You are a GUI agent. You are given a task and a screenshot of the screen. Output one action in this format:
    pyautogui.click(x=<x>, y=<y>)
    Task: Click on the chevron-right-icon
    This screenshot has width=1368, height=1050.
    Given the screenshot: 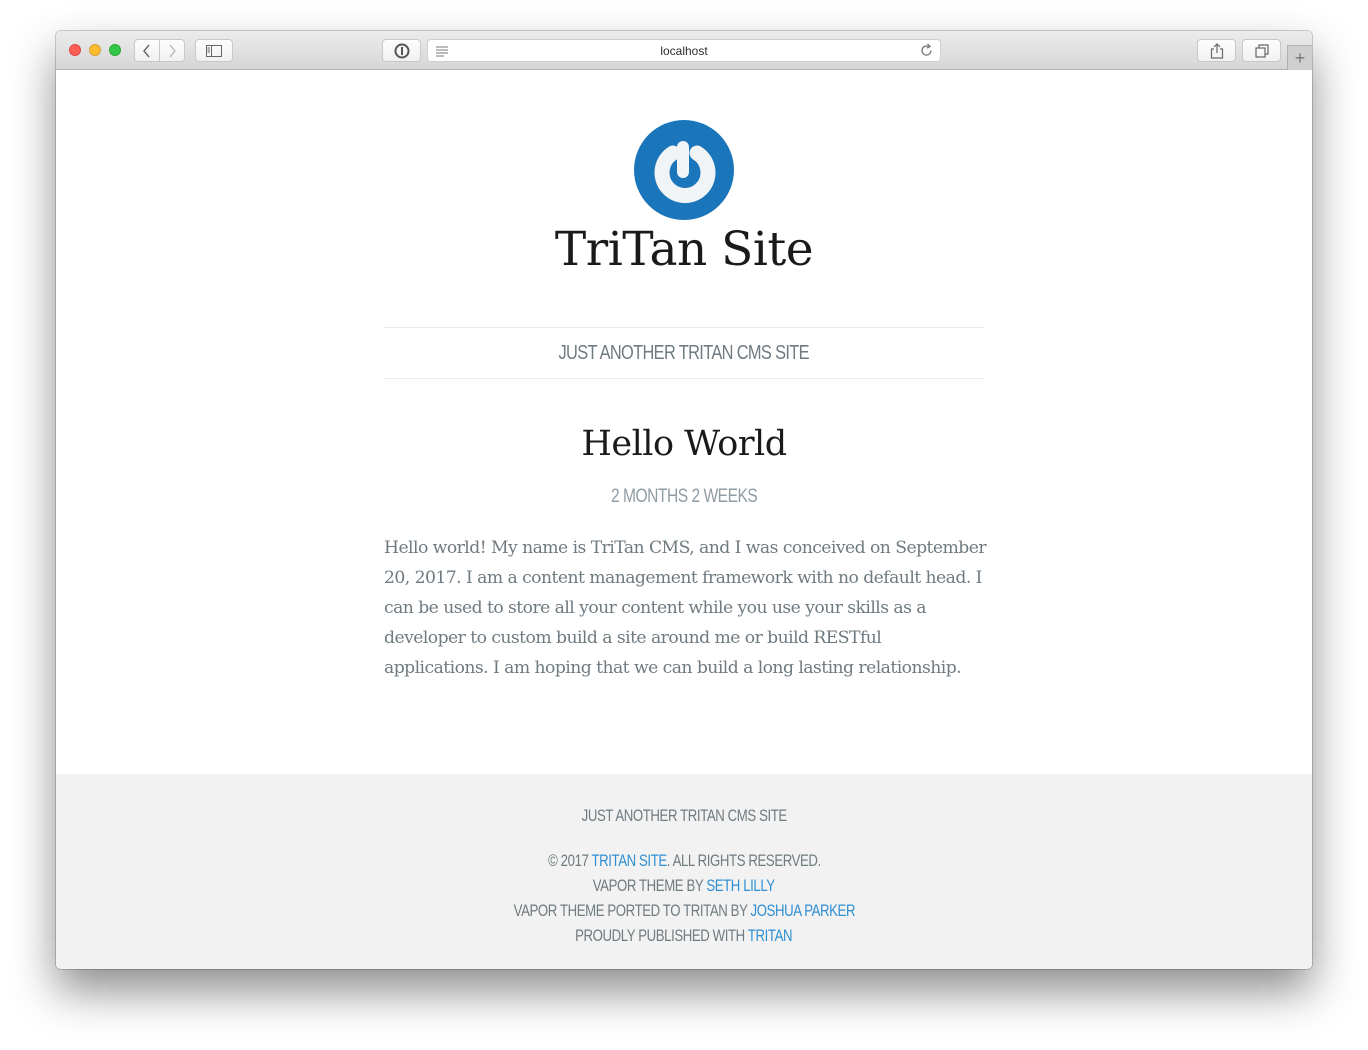 What is the action you would take?
    pyautogui.click(x=172, y=50)
    